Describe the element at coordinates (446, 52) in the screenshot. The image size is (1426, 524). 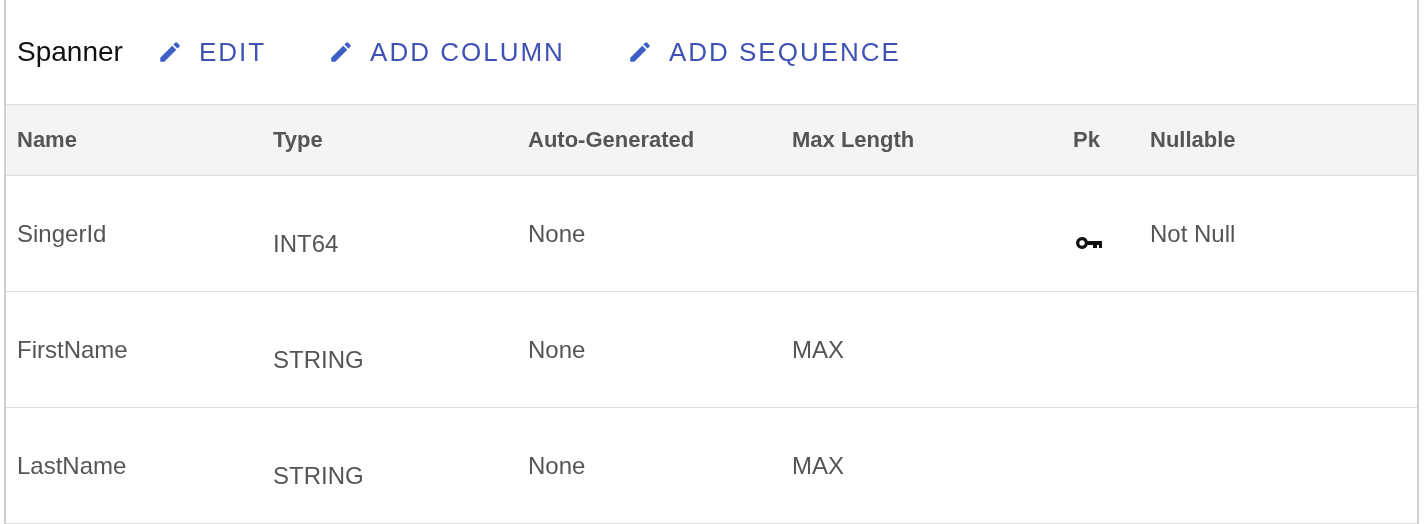
I see `toolbar-button: ADD COLUMN` at that location.